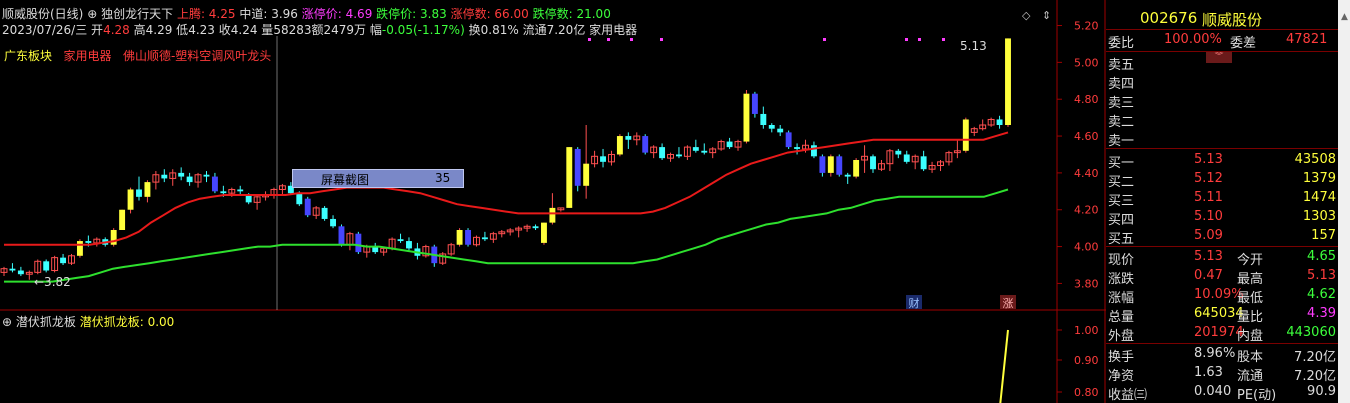 The image size is (1350, 403). Describe the element at coordinates (1315, 376) in the screenshot. I see `fund-value-2: 7.20亿` at that location.